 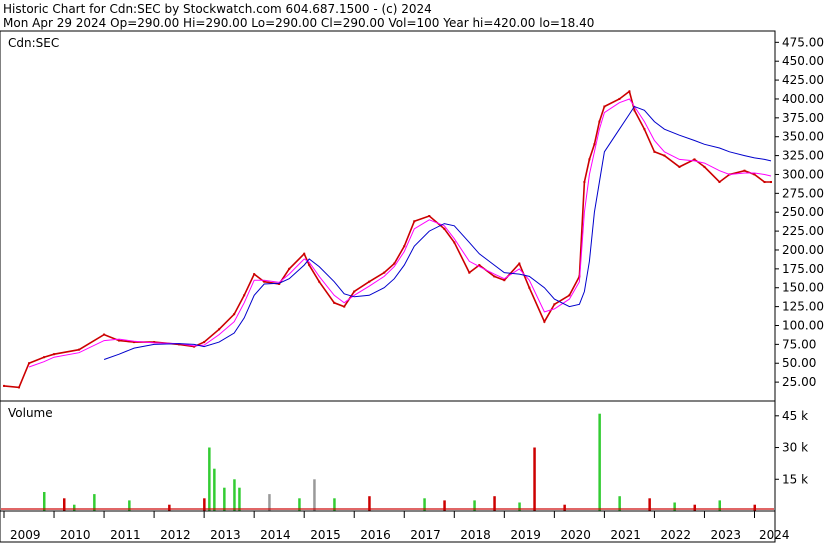 I want to click on x-axis-label: 2015, so click(x=325, y=535).